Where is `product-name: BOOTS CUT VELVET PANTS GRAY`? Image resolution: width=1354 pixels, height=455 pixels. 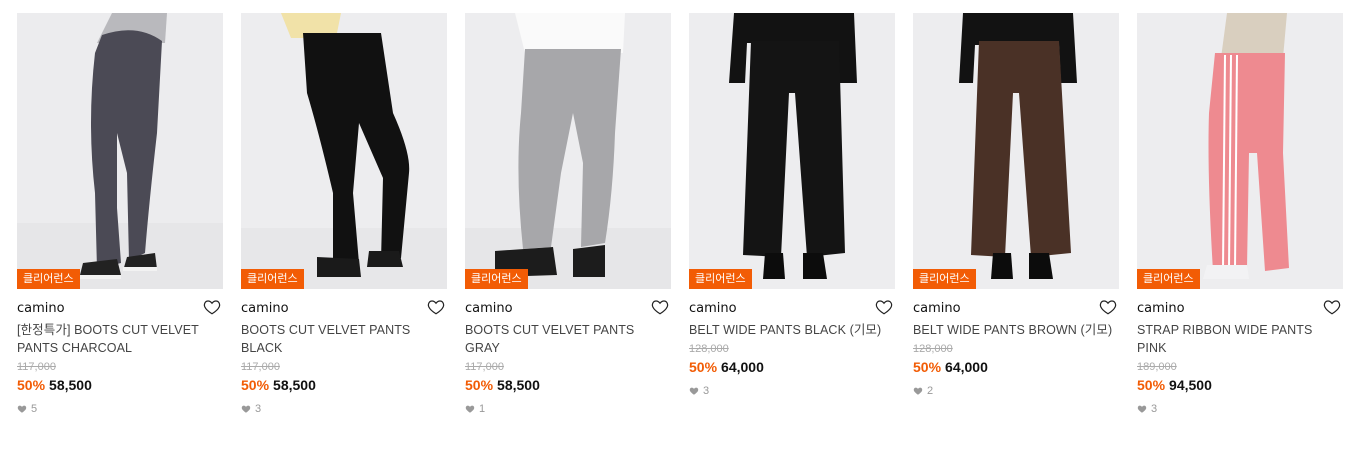 product-name: BOOTS CUT VELVET PANTS GRAY is located at coordinates (568, 339).